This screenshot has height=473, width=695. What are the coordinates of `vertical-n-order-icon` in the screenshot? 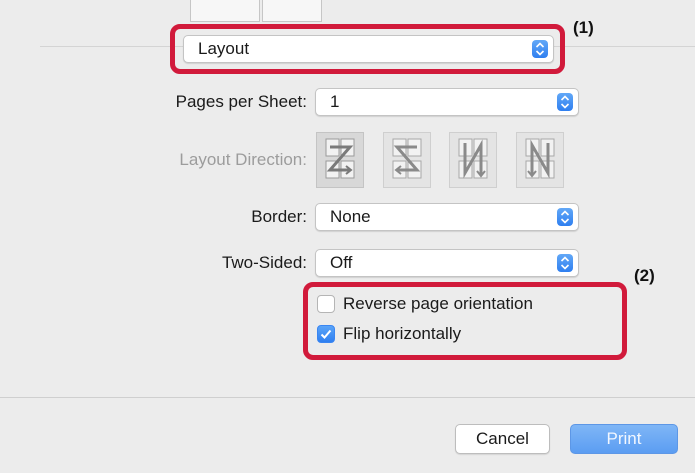 It's located at (473, 158).